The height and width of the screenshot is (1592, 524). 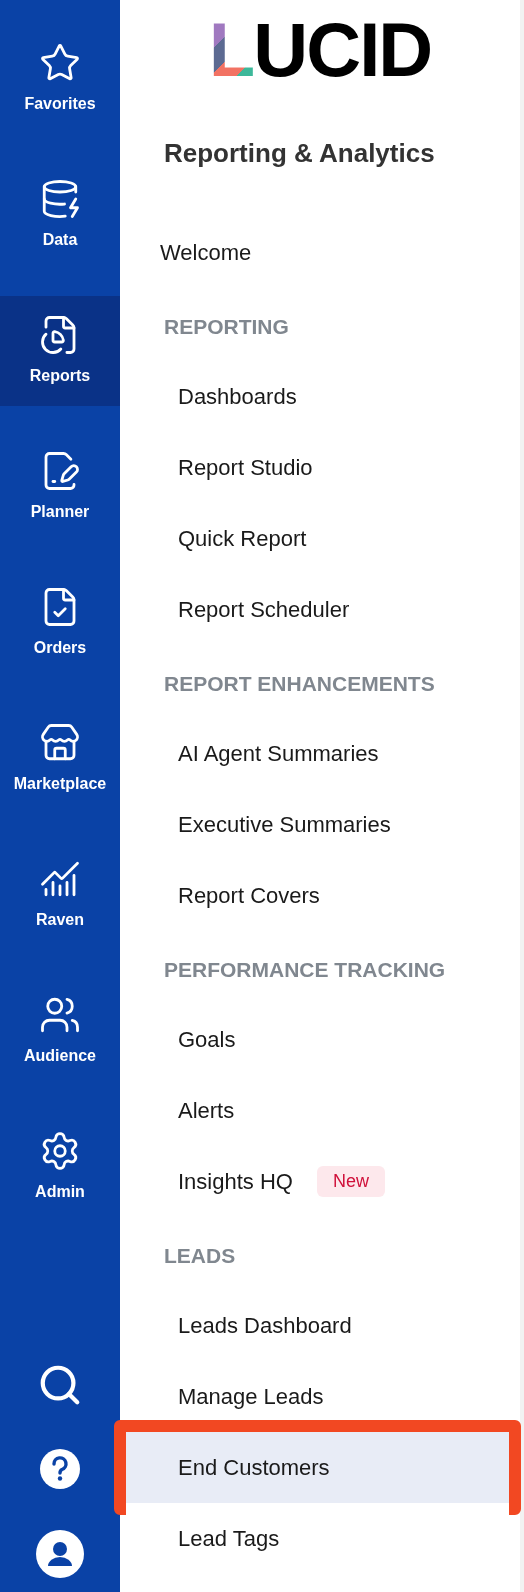 What do you see at coordinates (200, 1255) in the screenshot?
I see `section-heading: LEADS` at bounding box center [200, 1255].